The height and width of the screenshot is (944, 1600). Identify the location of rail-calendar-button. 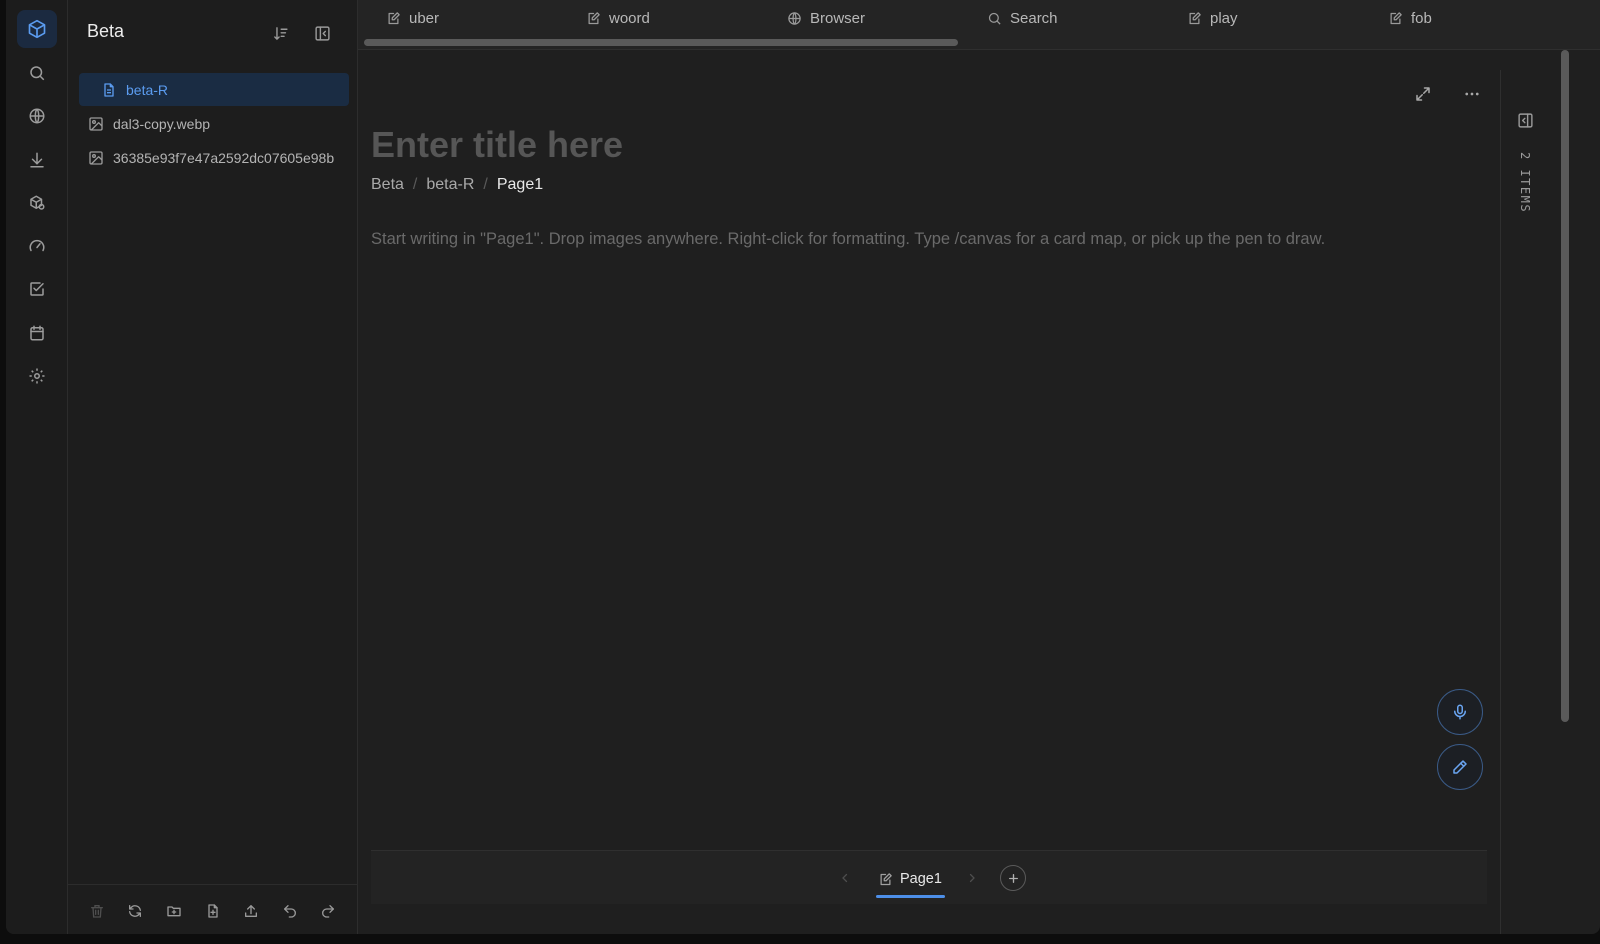
(37, 333).